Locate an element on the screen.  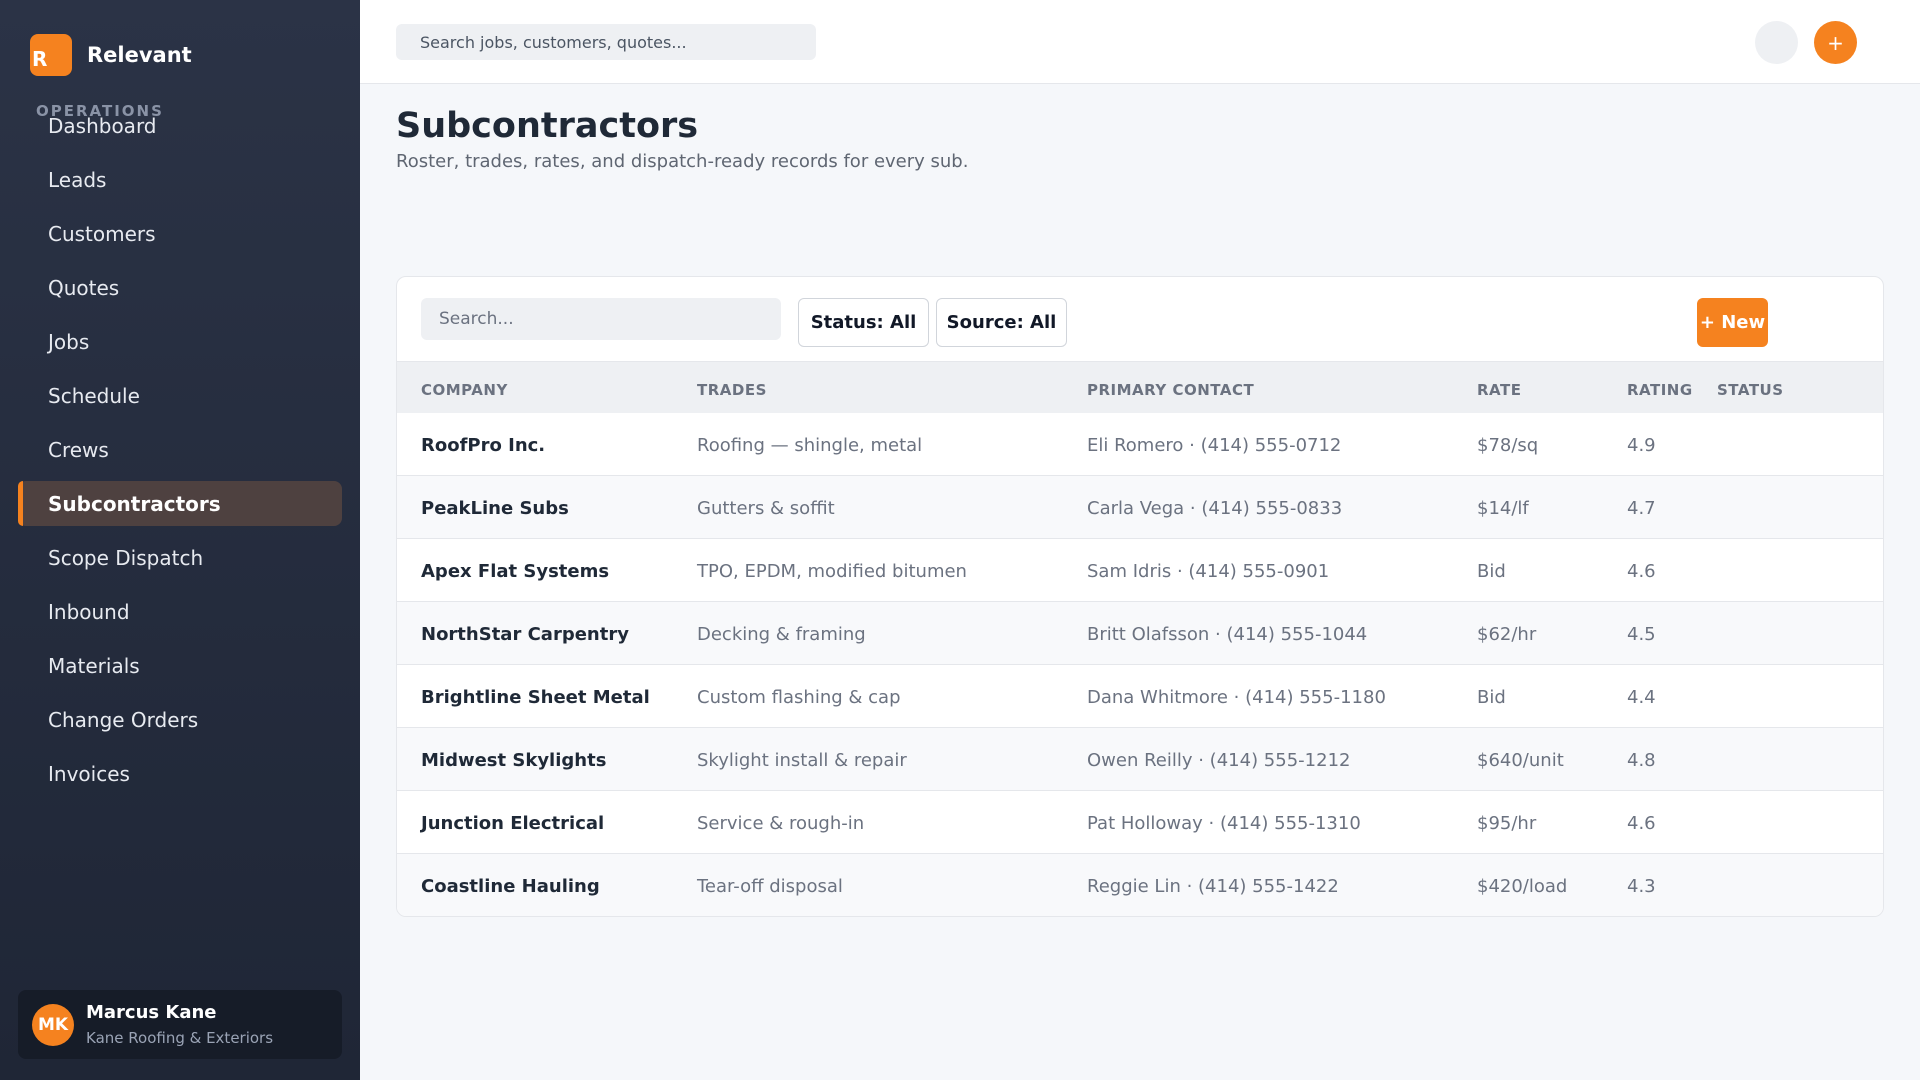
quick-add-button: + is located at coordinates (1835, 42).